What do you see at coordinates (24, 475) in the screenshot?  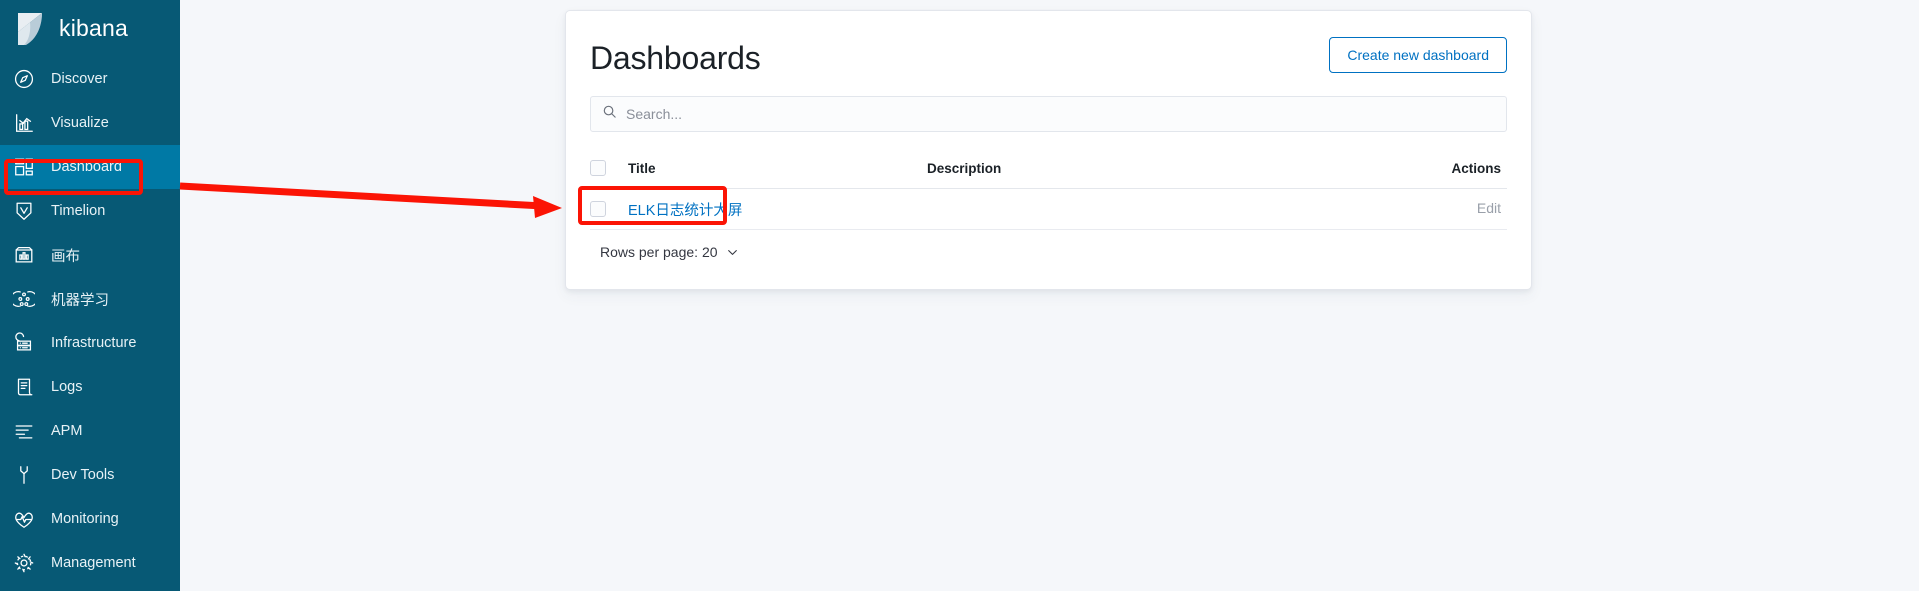 I see `wrench-icon` at bounding box center [24, 475].